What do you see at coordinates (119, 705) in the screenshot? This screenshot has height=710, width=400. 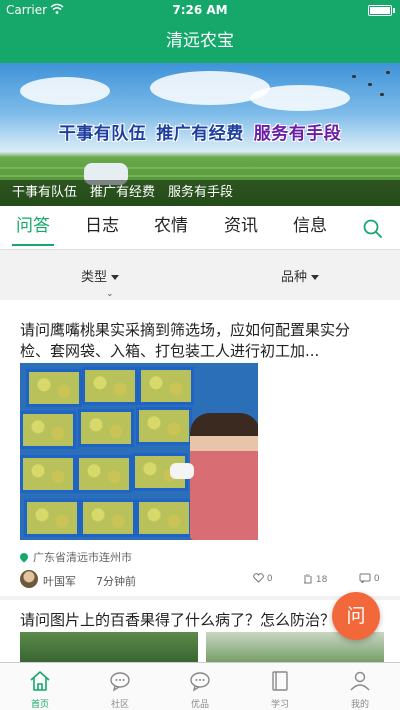 I see `tabbar-community-label: 社区` at bounding box center [119, 705].